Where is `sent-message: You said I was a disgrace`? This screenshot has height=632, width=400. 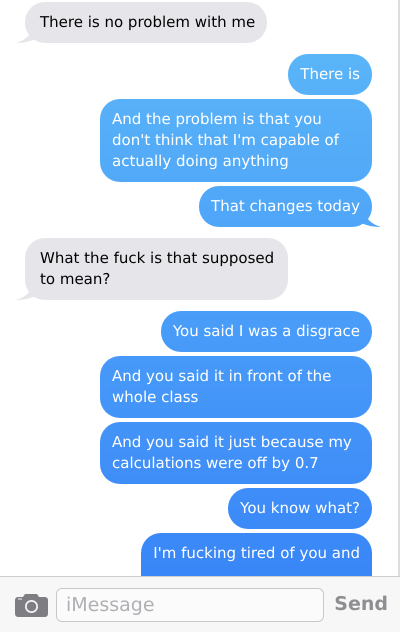
sent-message: You said I was a disgrace is located at coordinates (266, 331).